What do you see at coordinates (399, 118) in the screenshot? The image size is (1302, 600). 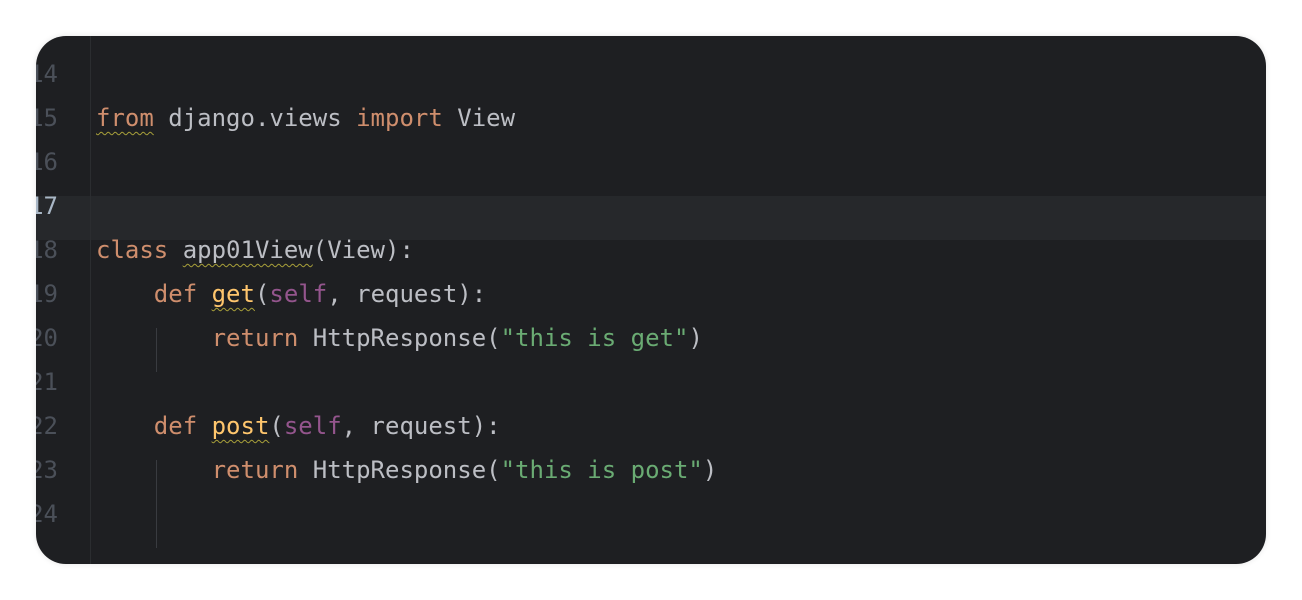 I see `code-token: import` at bounding box center [399, 118].